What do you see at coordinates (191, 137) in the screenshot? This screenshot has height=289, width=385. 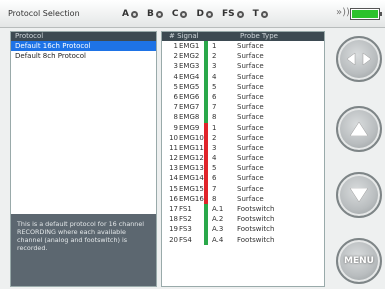 I see `signal-name: EMG10` at bounding box center [191, 137].